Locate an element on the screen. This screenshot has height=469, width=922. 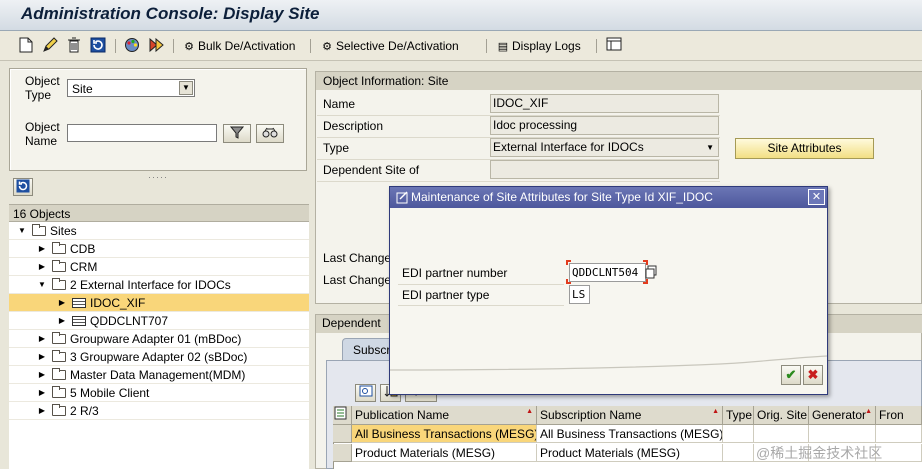
value-help-icon is located at coordinates (651, 272).